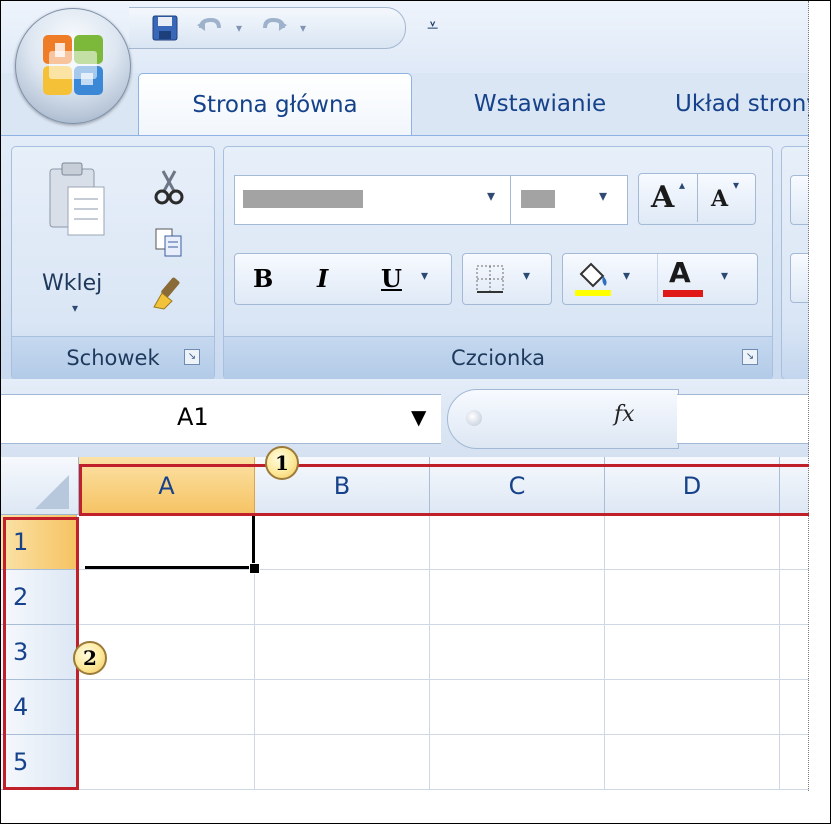 Image resolution: width=831 pixels, height=824 pixels. I want to click on gridline-col-e, so click(779, 652).